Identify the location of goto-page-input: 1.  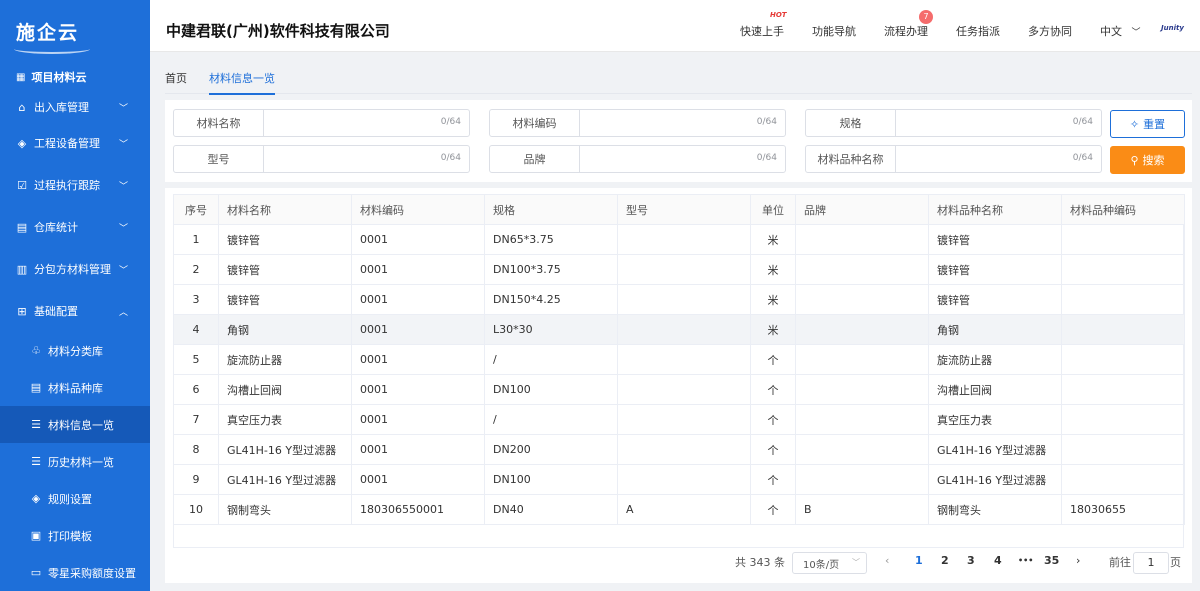
(1151, 563).